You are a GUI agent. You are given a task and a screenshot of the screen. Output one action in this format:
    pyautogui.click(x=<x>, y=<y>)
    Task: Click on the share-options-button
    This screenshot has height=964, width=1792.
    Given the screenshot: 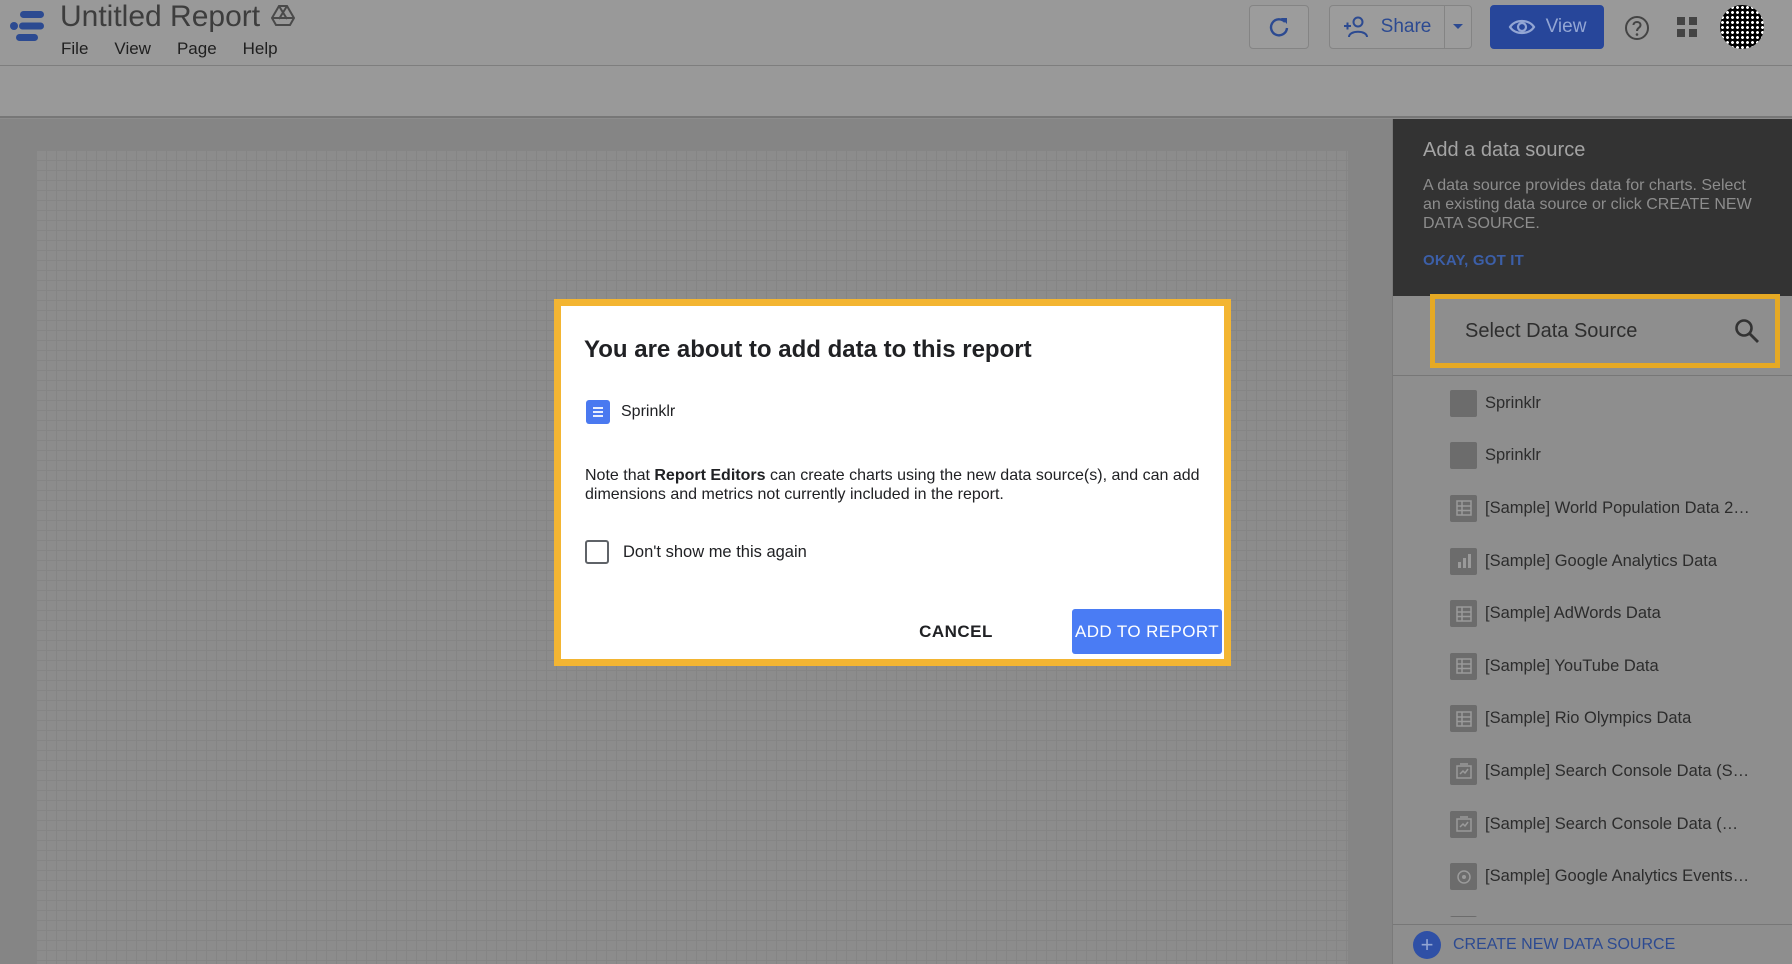 What is the action you would take?
    pyautogui.click(x=1458, y=27)
    